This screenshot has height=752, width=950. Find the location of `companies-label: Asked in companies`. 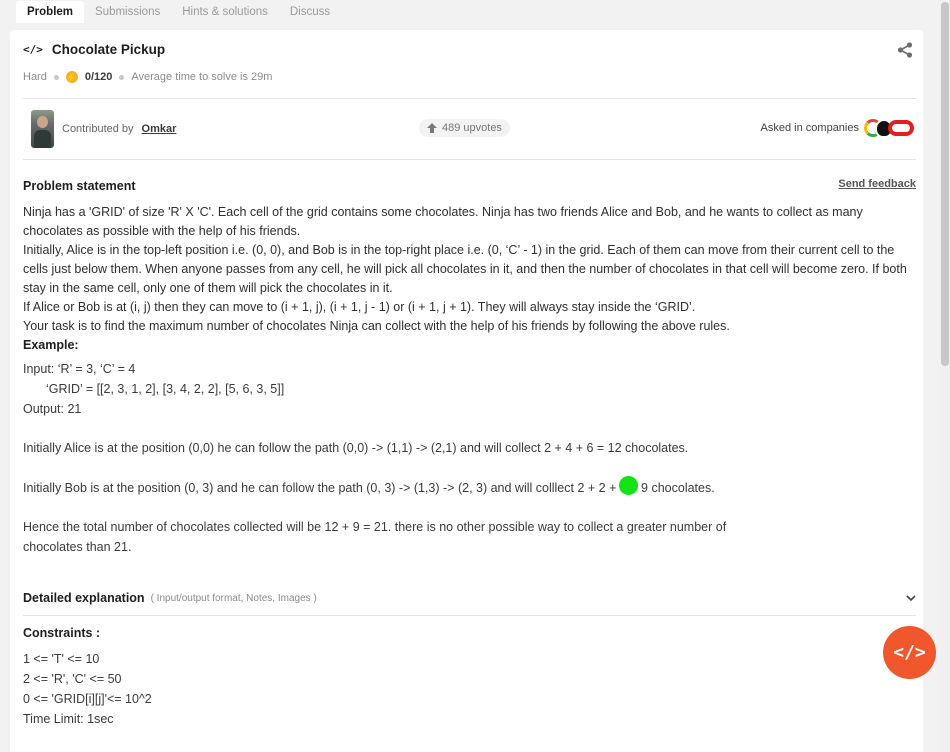

companies-label: Asked in companies is located at coordinates (809, 128).